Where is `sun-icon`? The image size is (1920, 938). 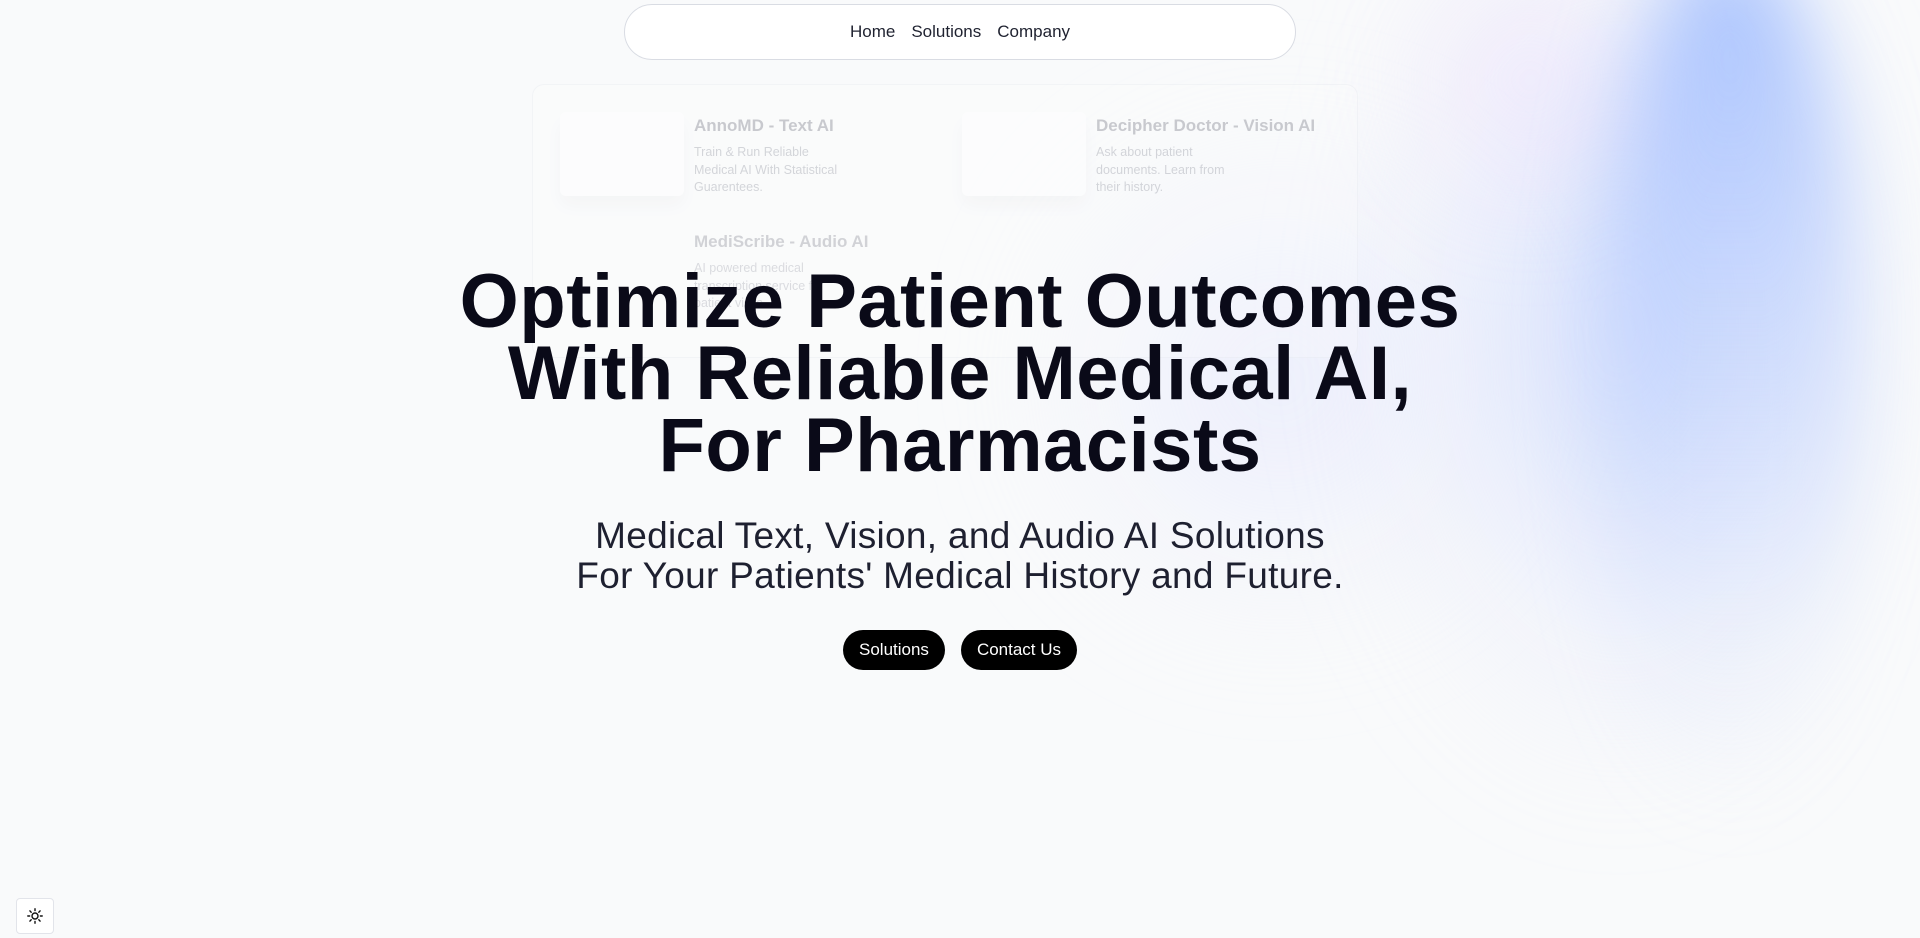 sun-icon is located at coordinates (35, 916).